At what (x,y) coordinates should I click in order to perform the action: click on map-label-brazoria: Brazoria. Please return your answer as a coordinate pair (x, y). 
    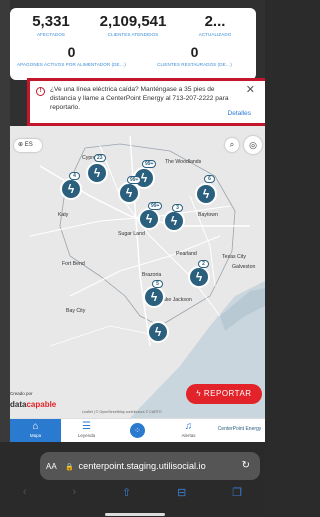
    Looking at the image, I should click on (152, 275).